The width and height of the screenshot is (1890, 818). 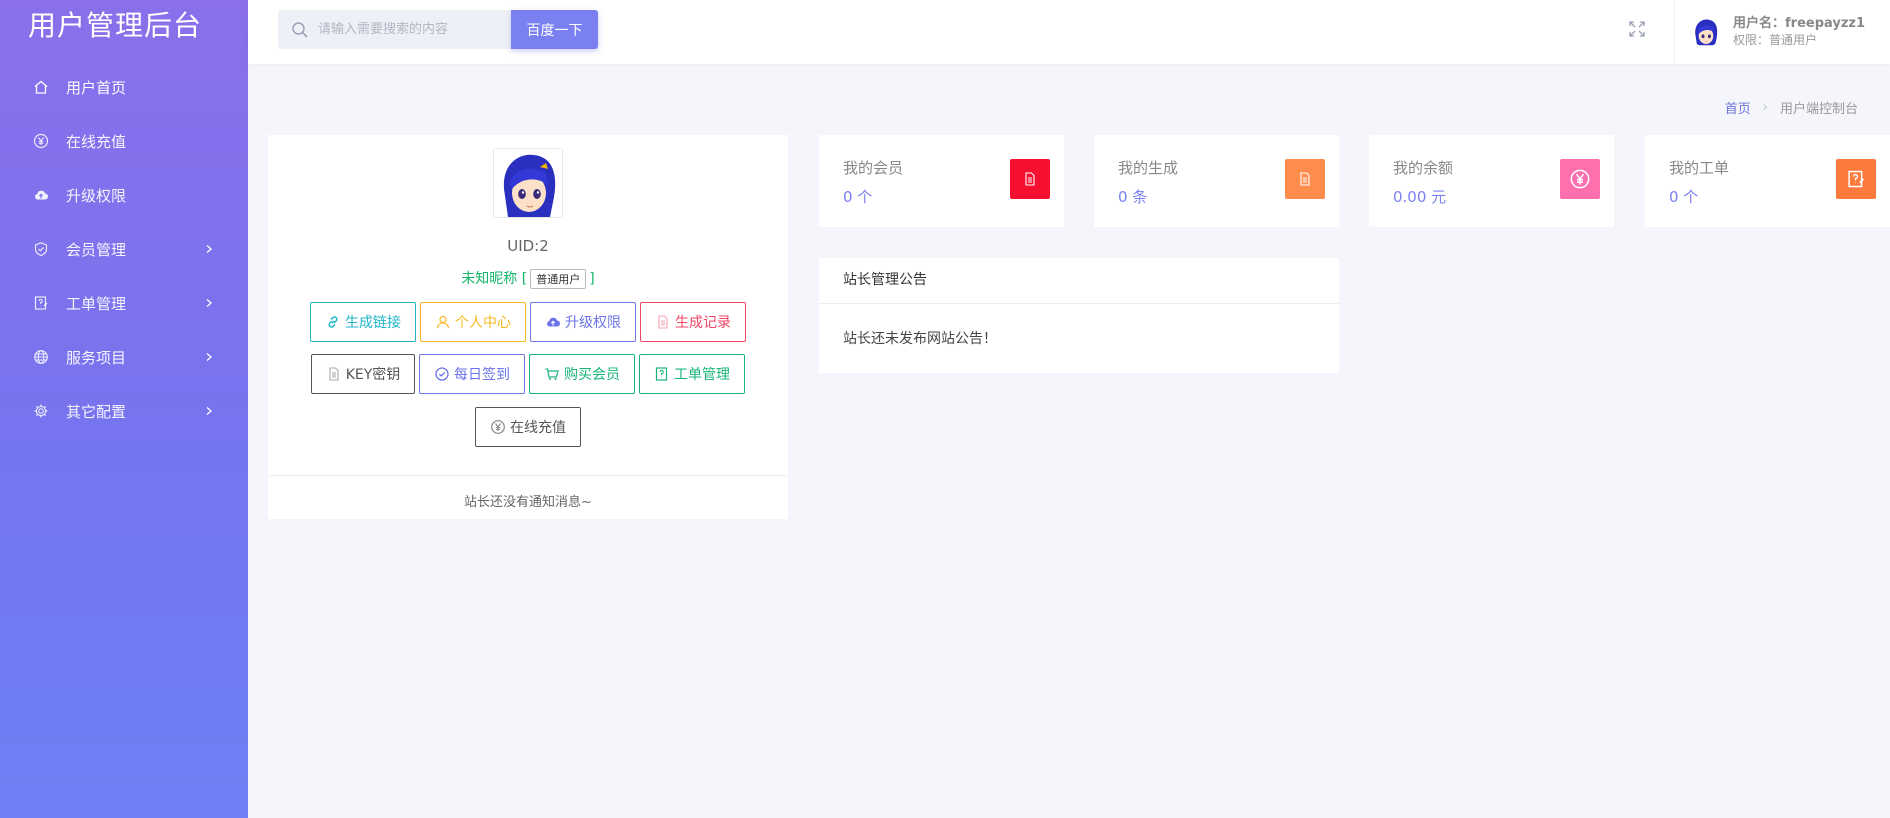 What do you see at coordinates (593, 323) in the screenshot?
I see `button-label: 升级权限` at bounding box center [593, 323].